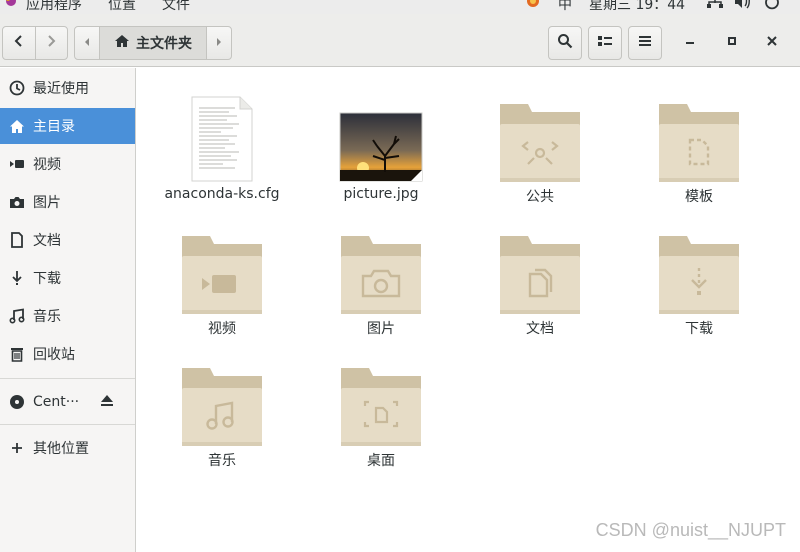 This screenshot has height=552, width=800. Describe the element at coordinates (772, 7) in the screenshot. I see `power-icon` at that location.